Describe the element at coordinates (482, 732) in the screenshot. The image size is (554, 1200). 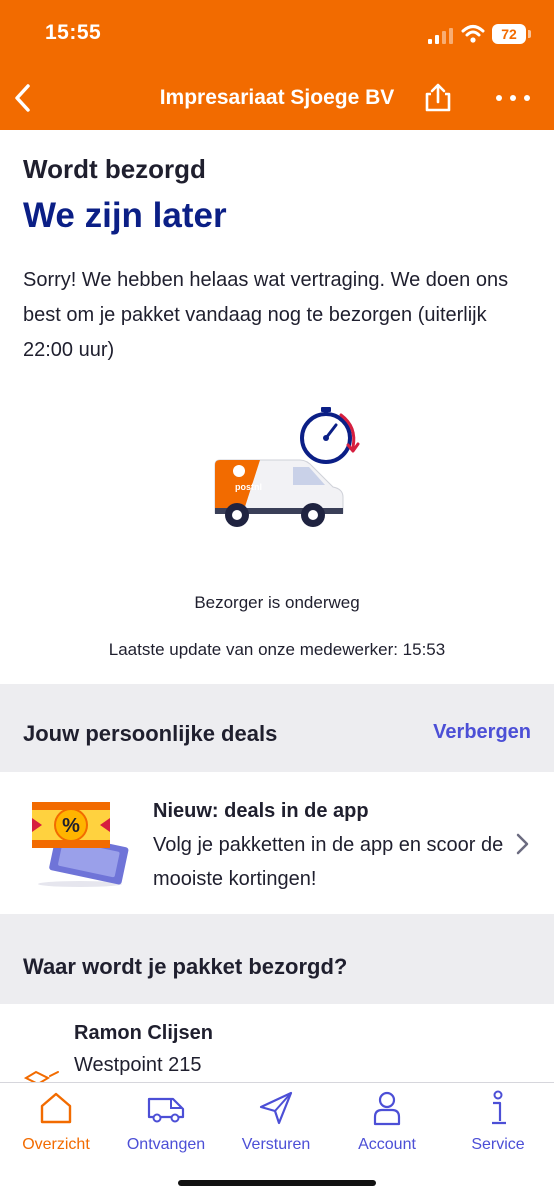
I see `hide-deals-button: Verbergen` at that location.